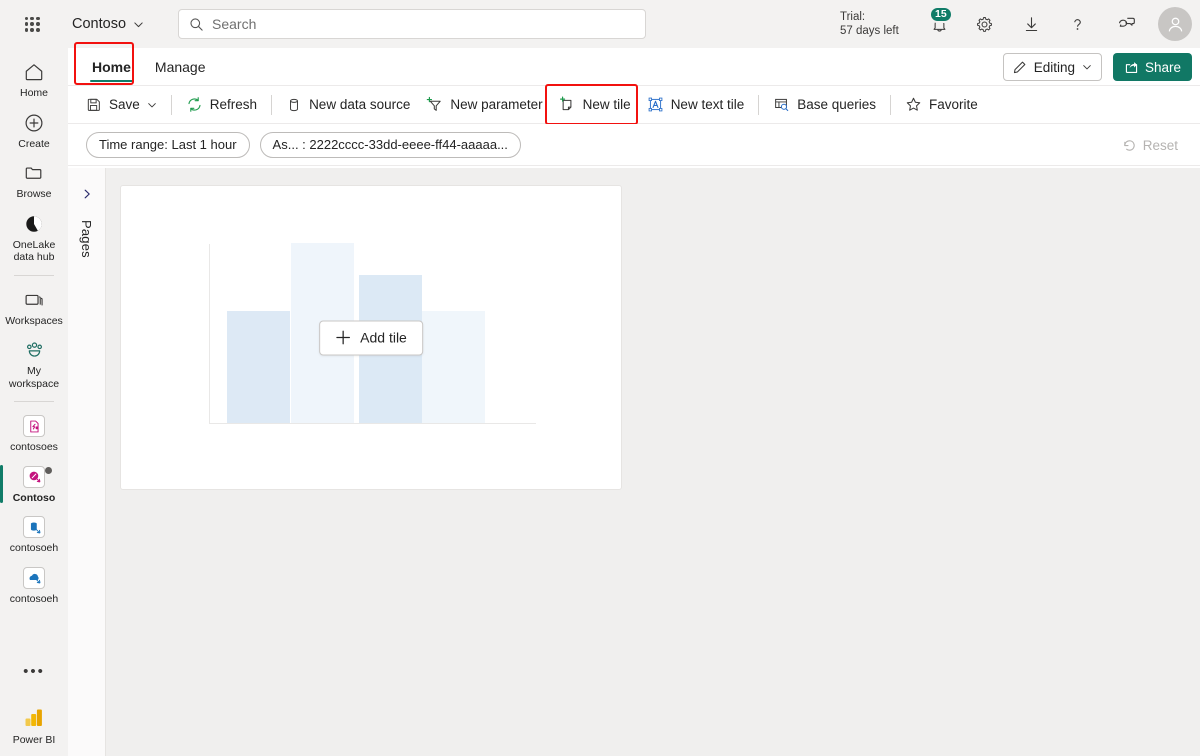  What do you see at coordinates (34, 377) in the screenshot?
I see `sidebar-item-label: My workspace` at bounding box center [34, 377].